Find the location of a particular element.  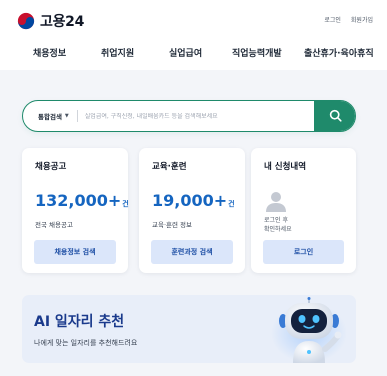

job-count-value: 132,000+ is located at coordinates (78, 200).